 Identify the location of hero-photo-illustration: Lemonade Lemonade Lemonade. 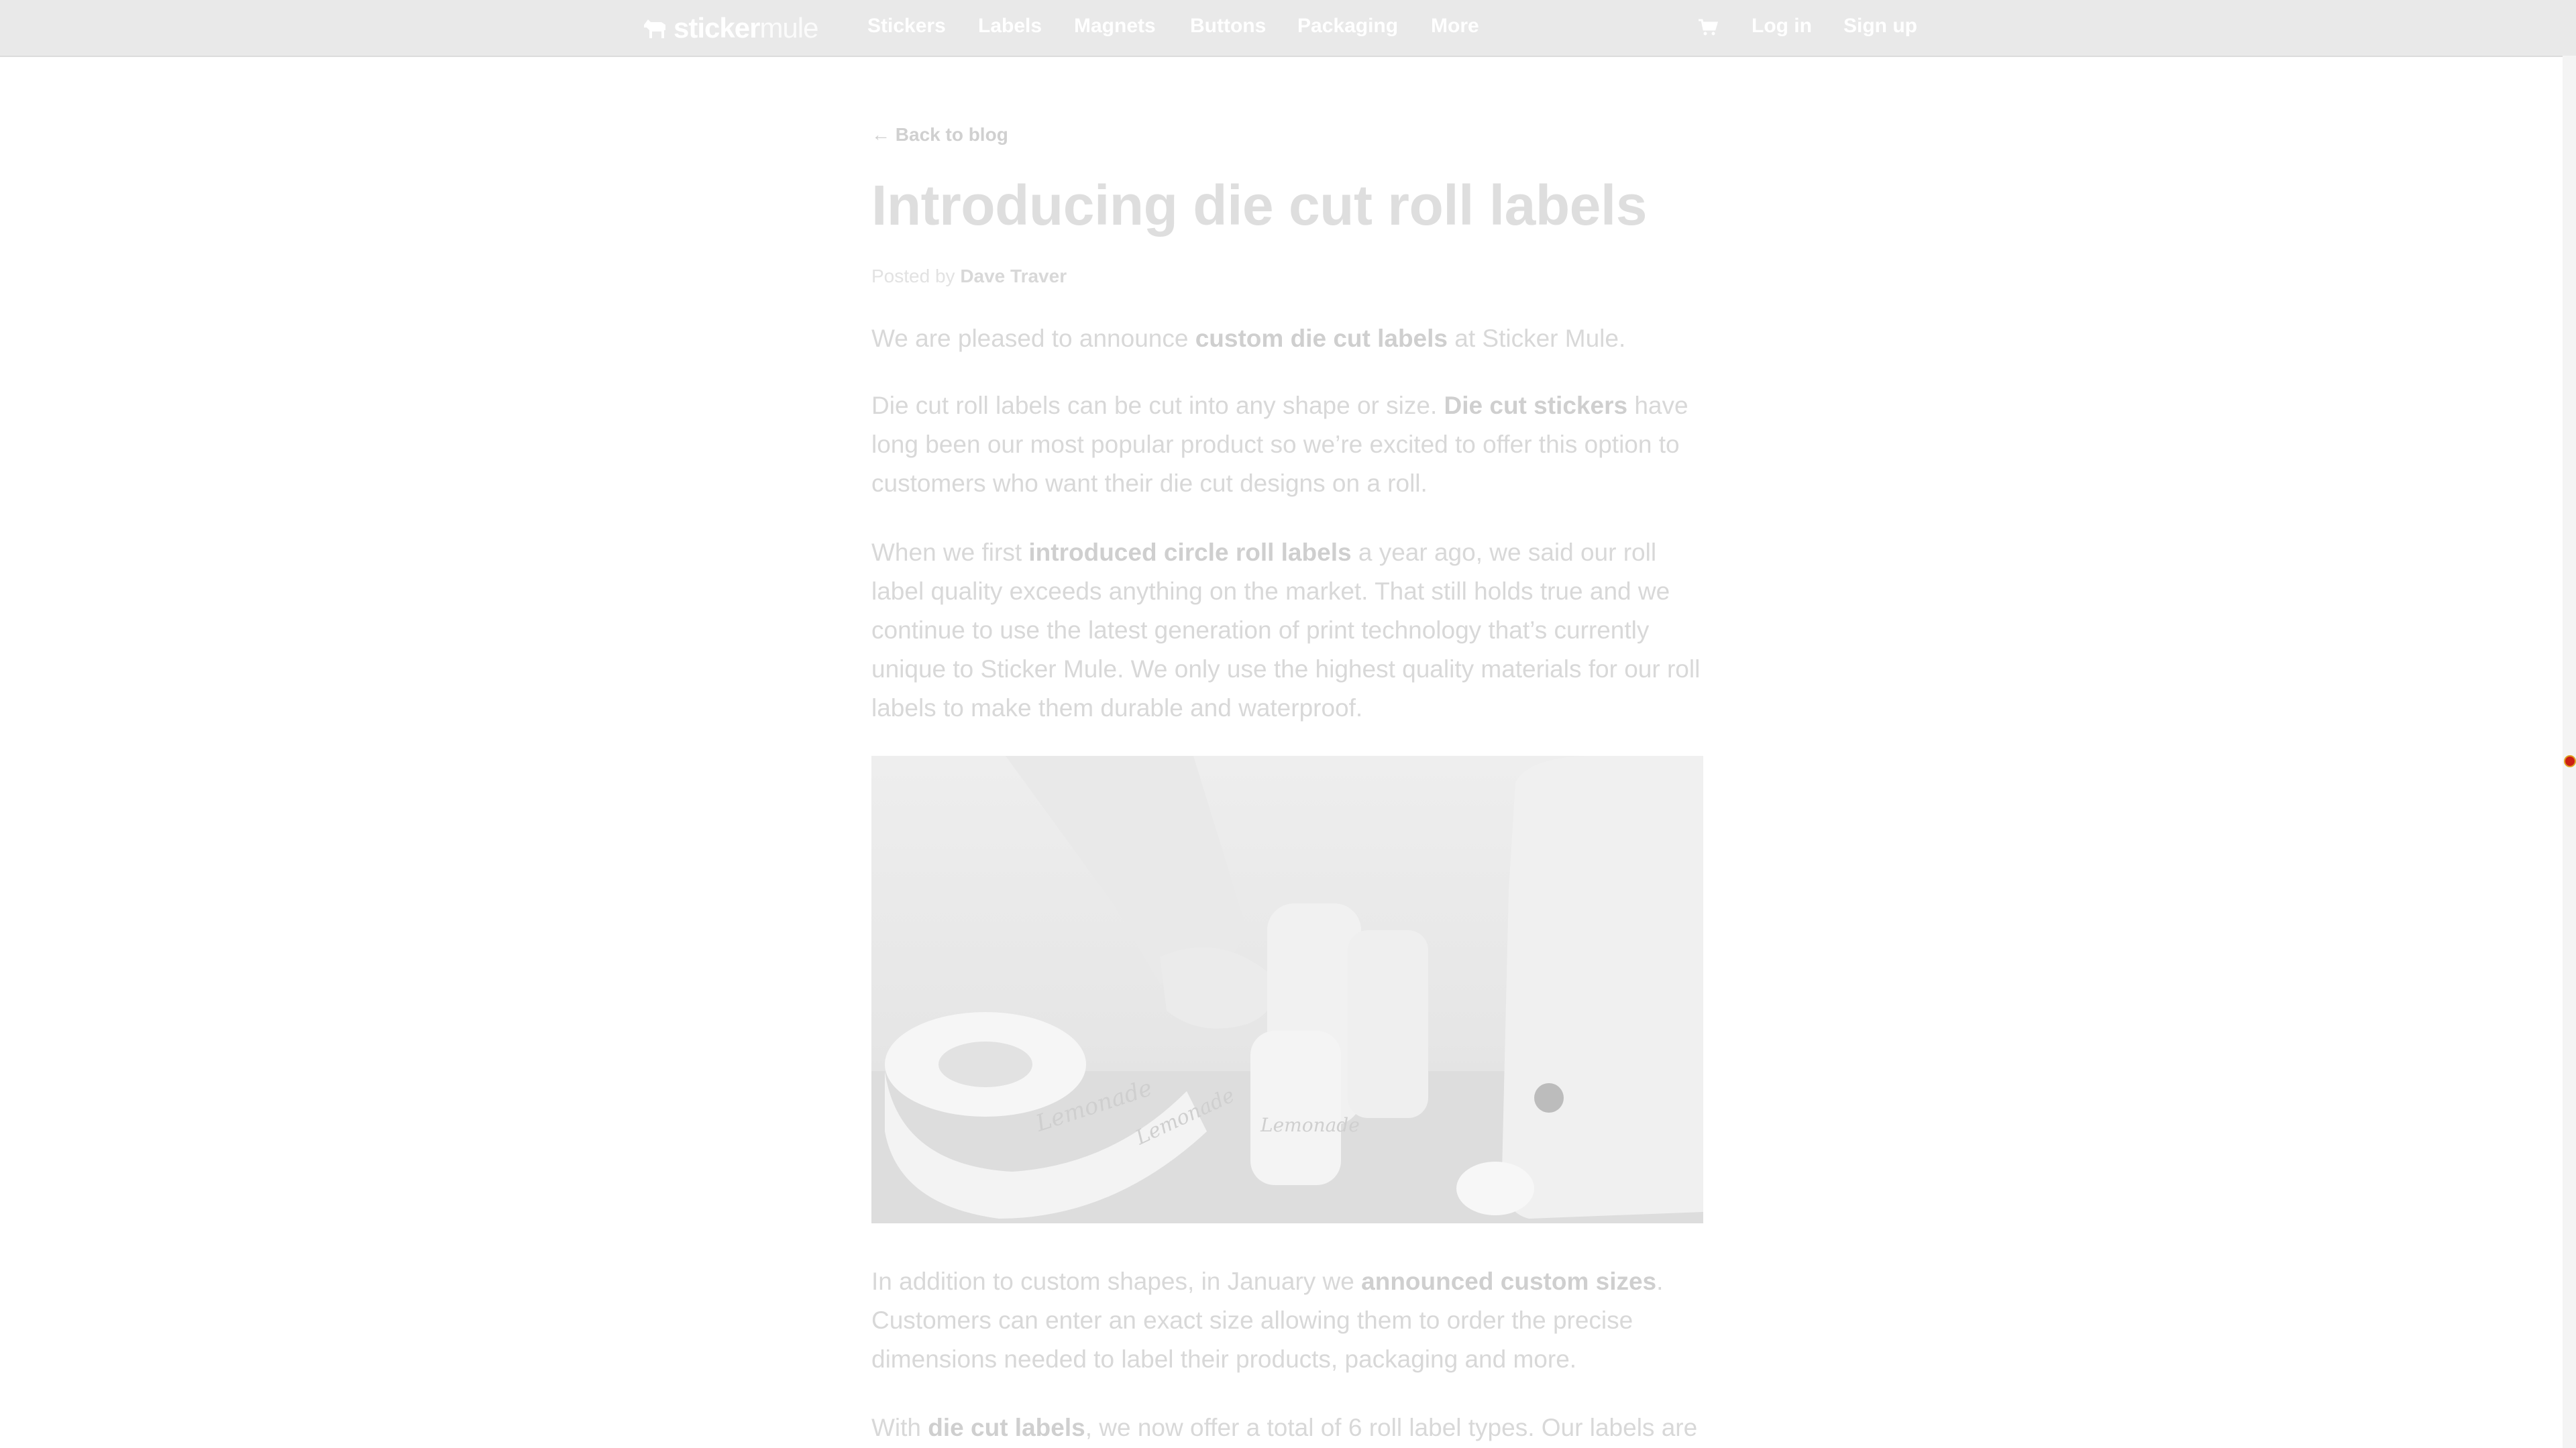
(1287, 990).